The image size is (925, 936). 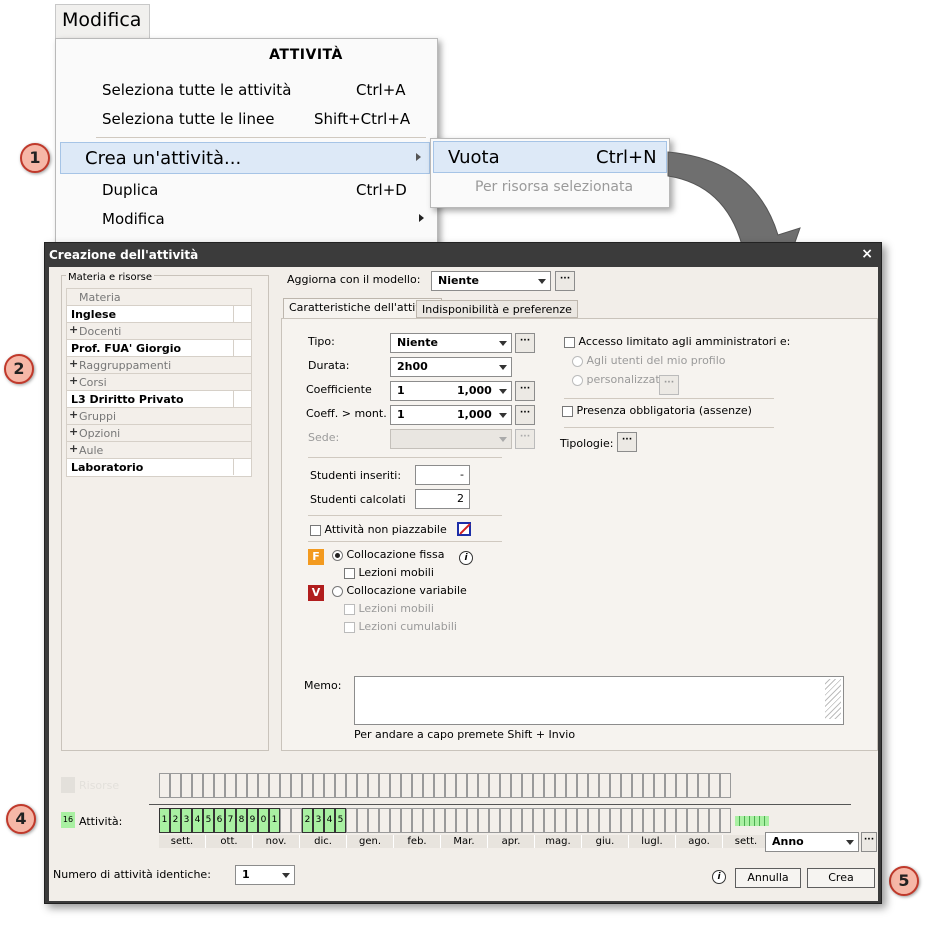 What do you see at coordinates (497, 309) in the screenshot?
I see `tab-indisponibilita: Indisponibilità e preferenze` at bounding box center [497, 309].